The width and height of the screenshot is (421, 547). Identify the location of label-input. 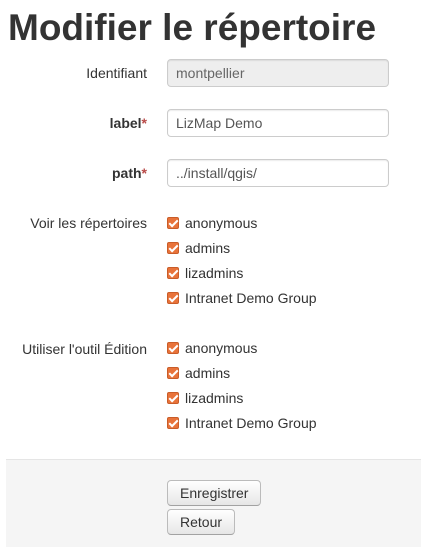
(278, 123).